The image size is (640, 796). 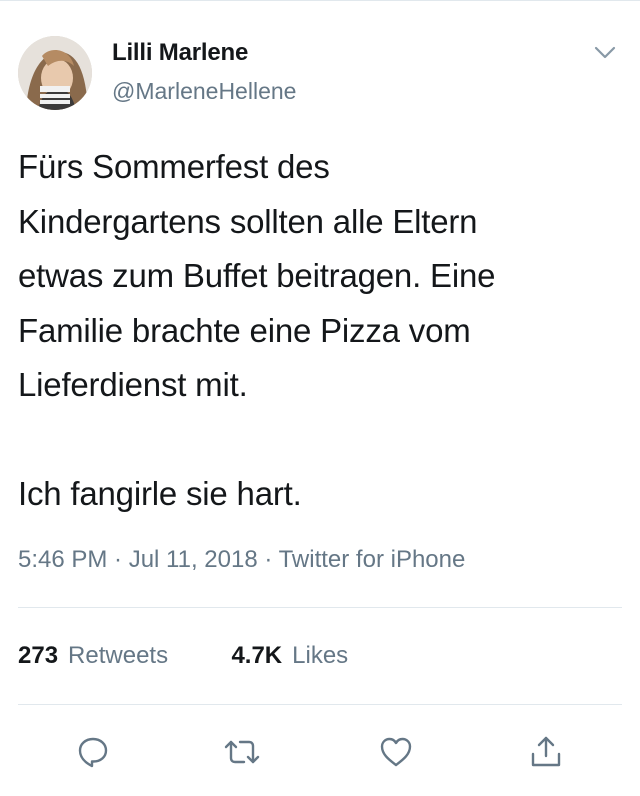 What do you see at coordinates (183, 656) in the screenshot?
I see `tweet-stats: 273 Retweets 4.7K Likes` at bounding box center [183, 656].